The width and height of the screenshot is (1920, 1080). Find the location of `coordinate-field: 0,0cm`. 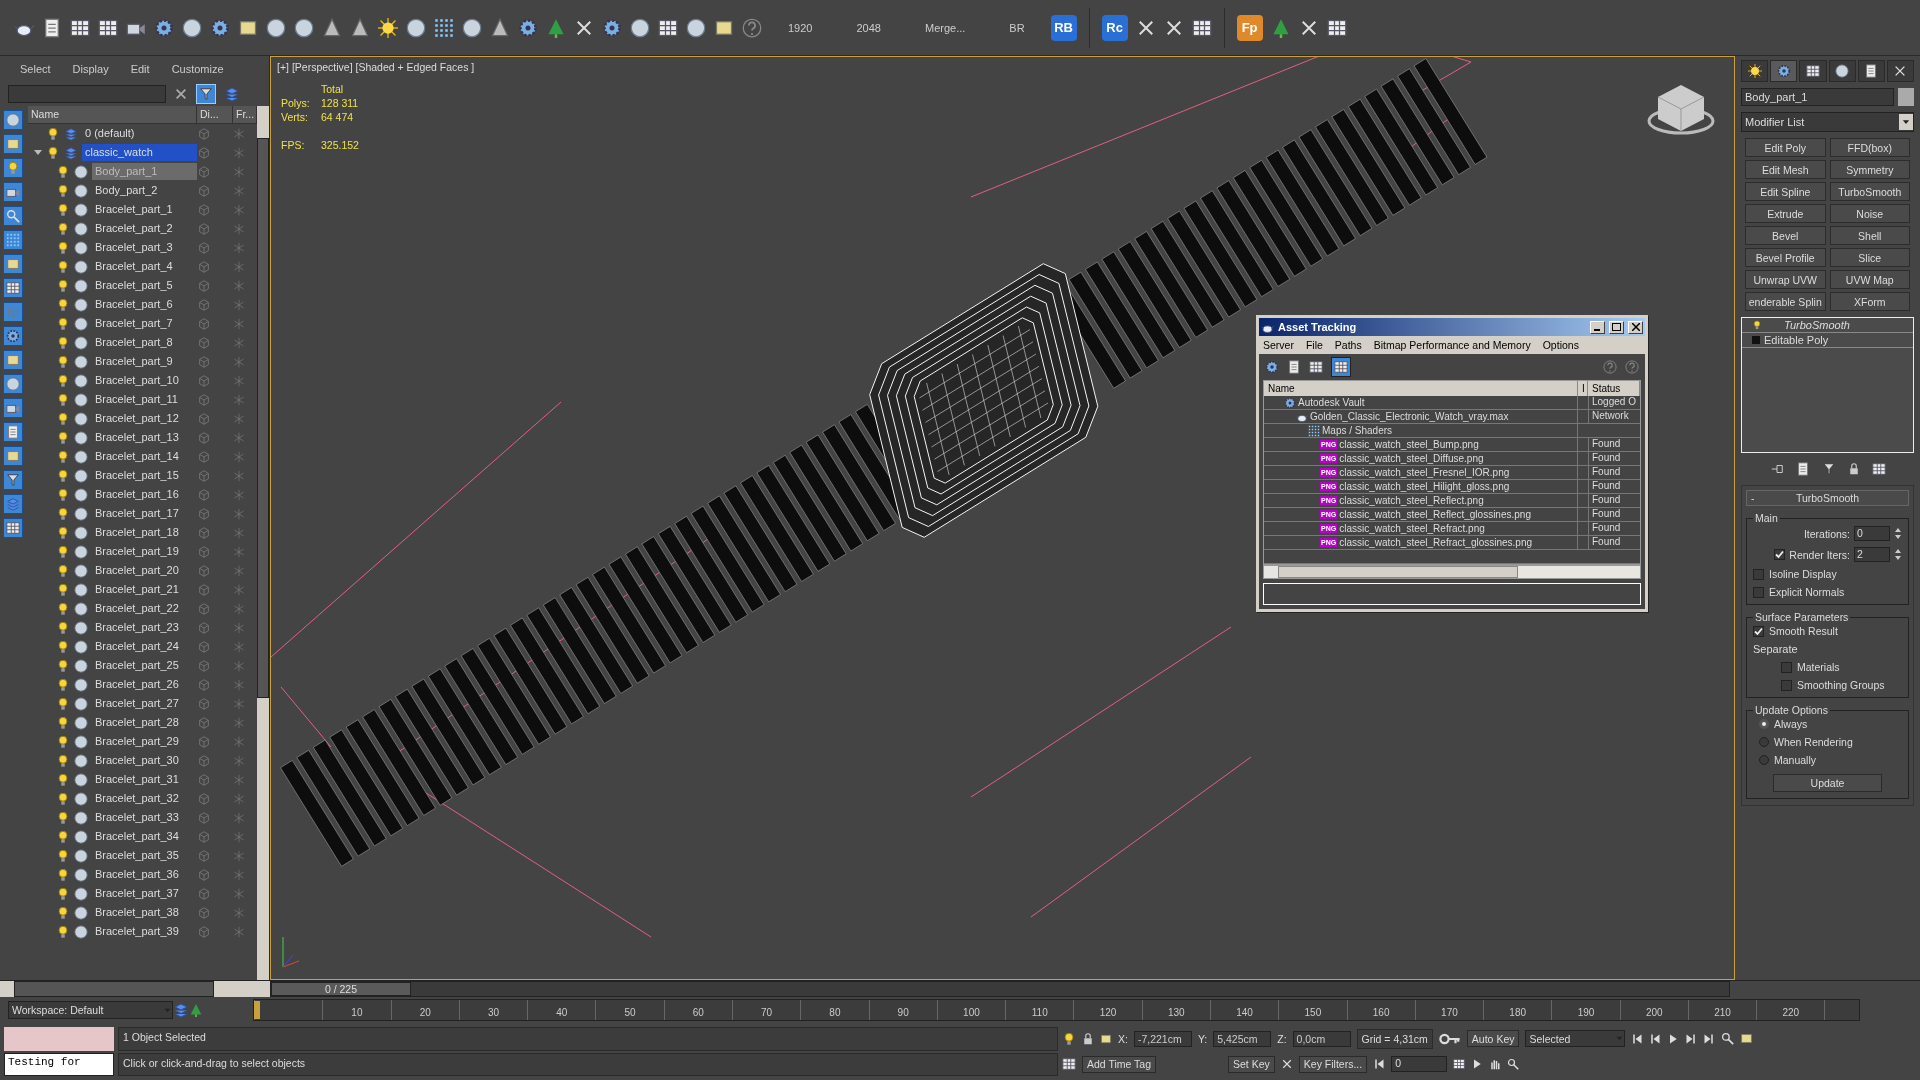

coordinate-field: 0,0cm is located at coordinates (1321, 1038).